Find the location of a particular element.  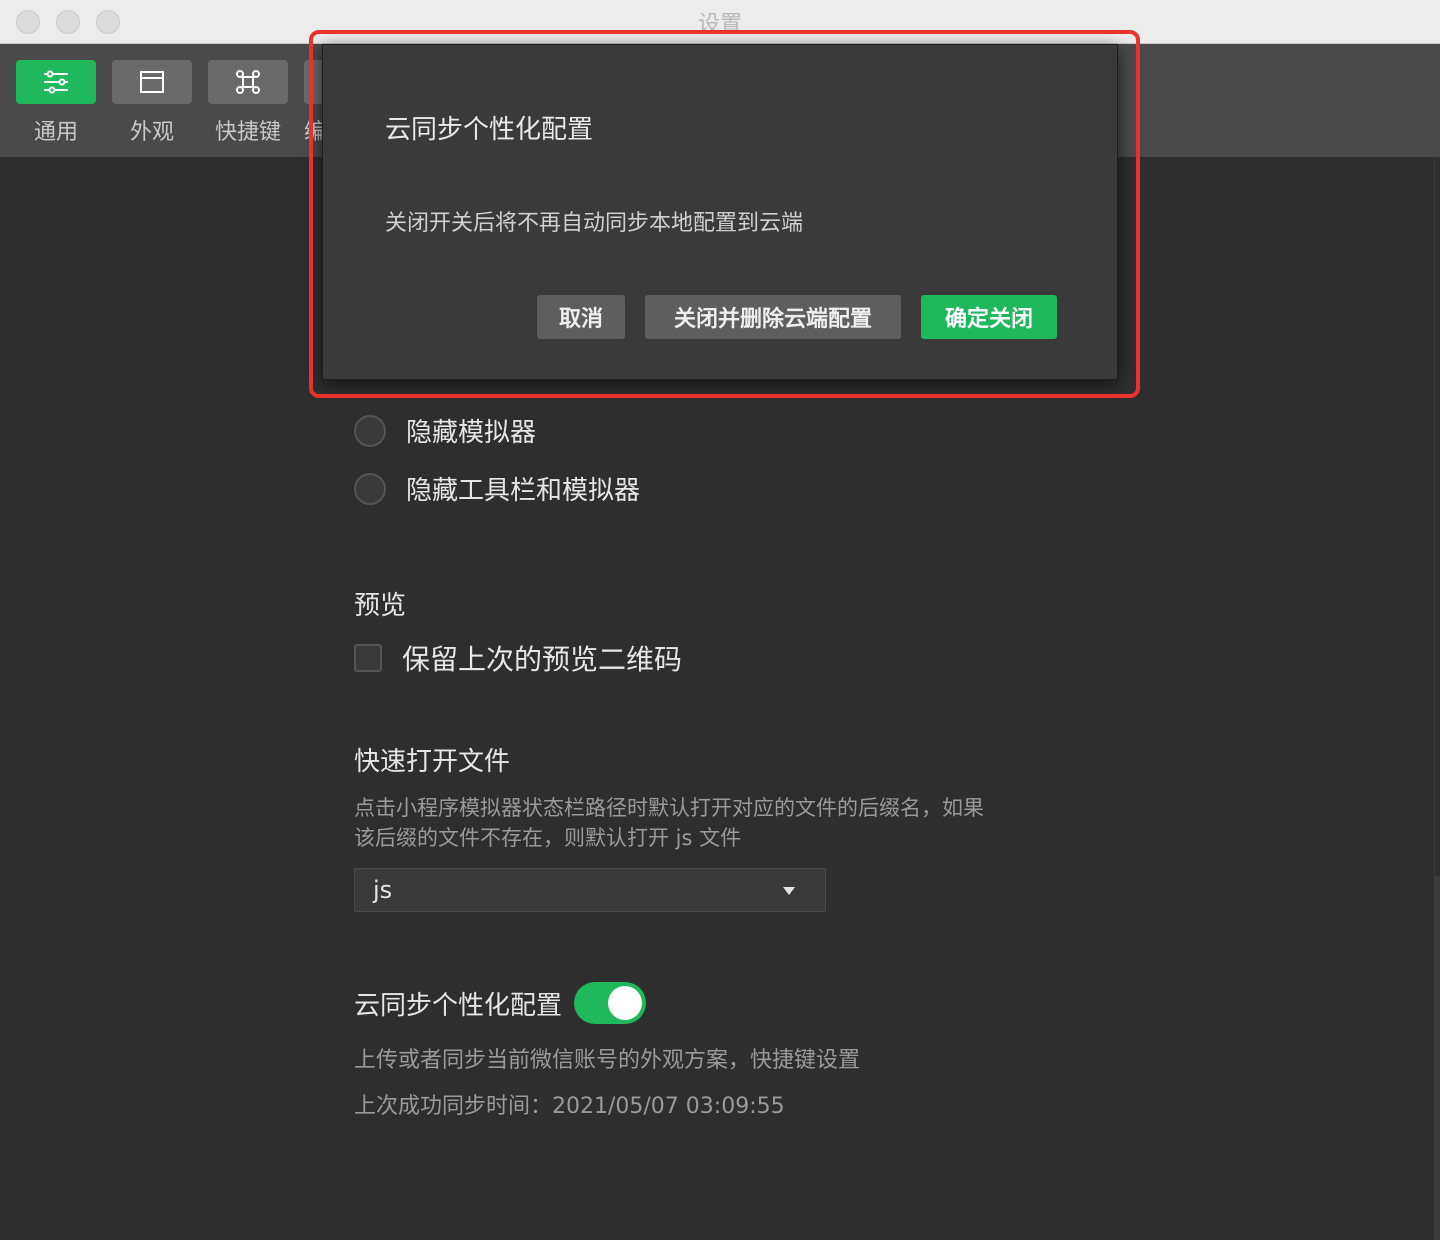

select-value: js is located at coordinates (383, 890).